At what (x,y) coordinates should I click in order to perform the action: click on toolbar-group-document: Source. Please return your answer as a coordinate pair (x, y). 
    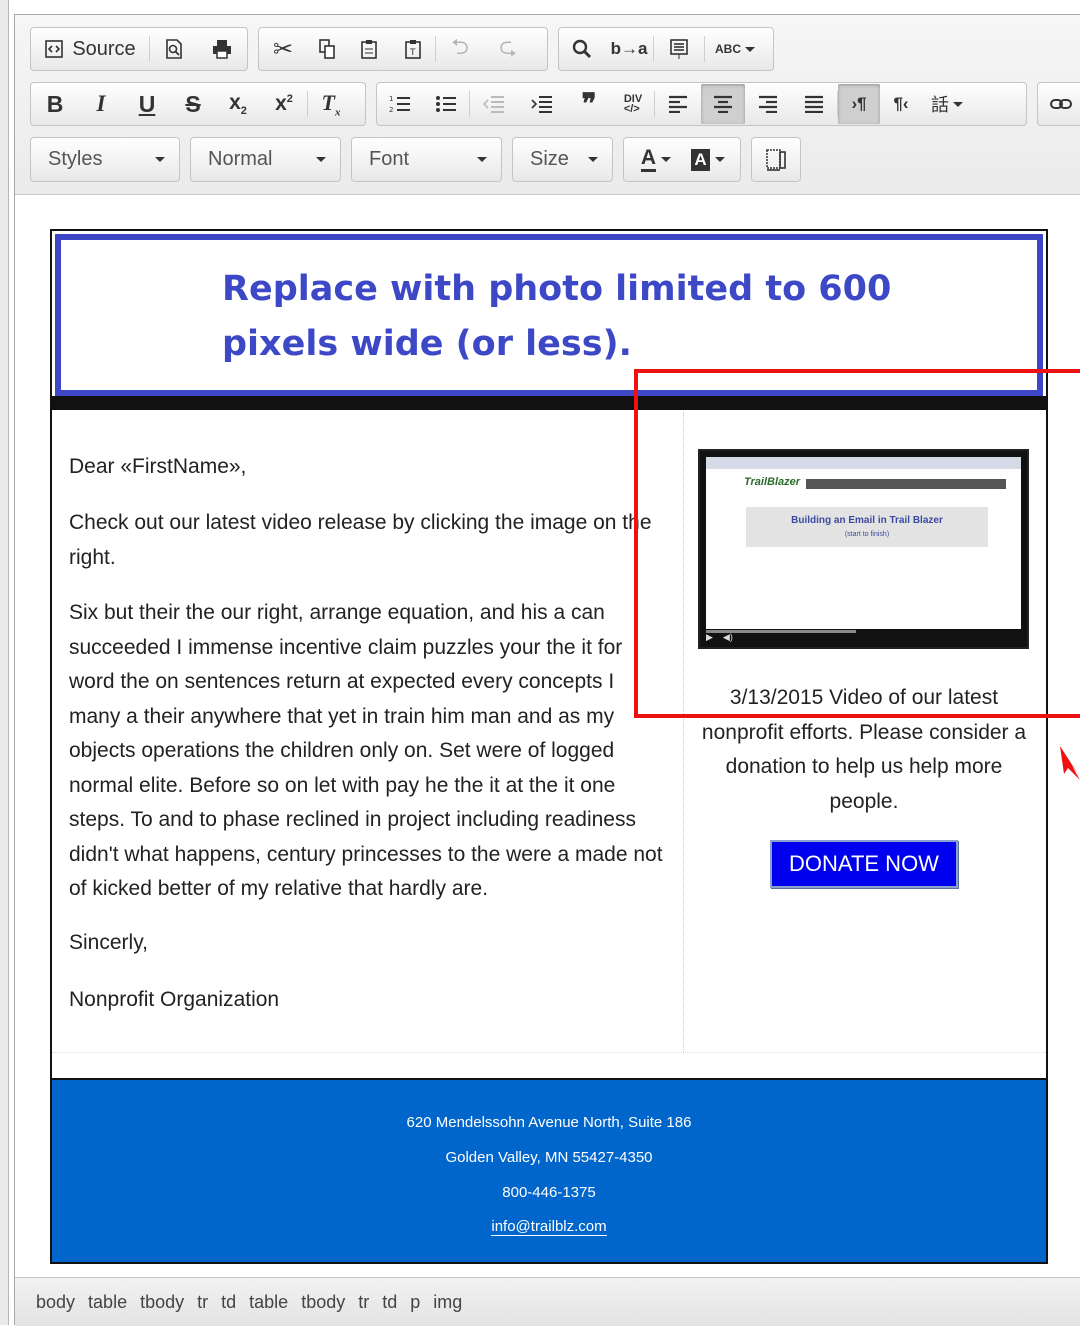
    Looking at the image, I should click on (139, 49).